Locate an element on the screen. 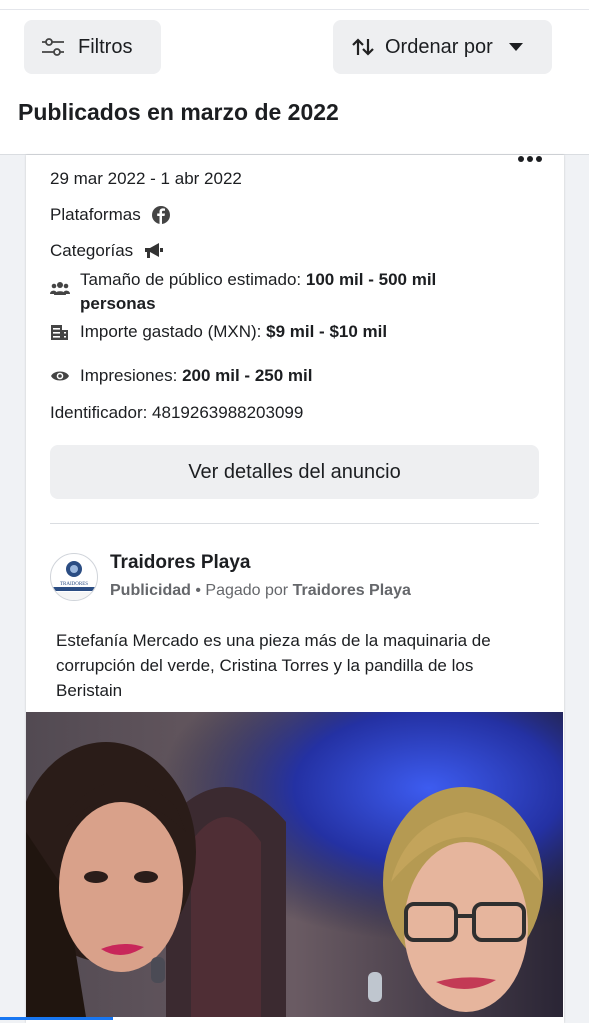  card-divider is located at coordinates (294, 523).